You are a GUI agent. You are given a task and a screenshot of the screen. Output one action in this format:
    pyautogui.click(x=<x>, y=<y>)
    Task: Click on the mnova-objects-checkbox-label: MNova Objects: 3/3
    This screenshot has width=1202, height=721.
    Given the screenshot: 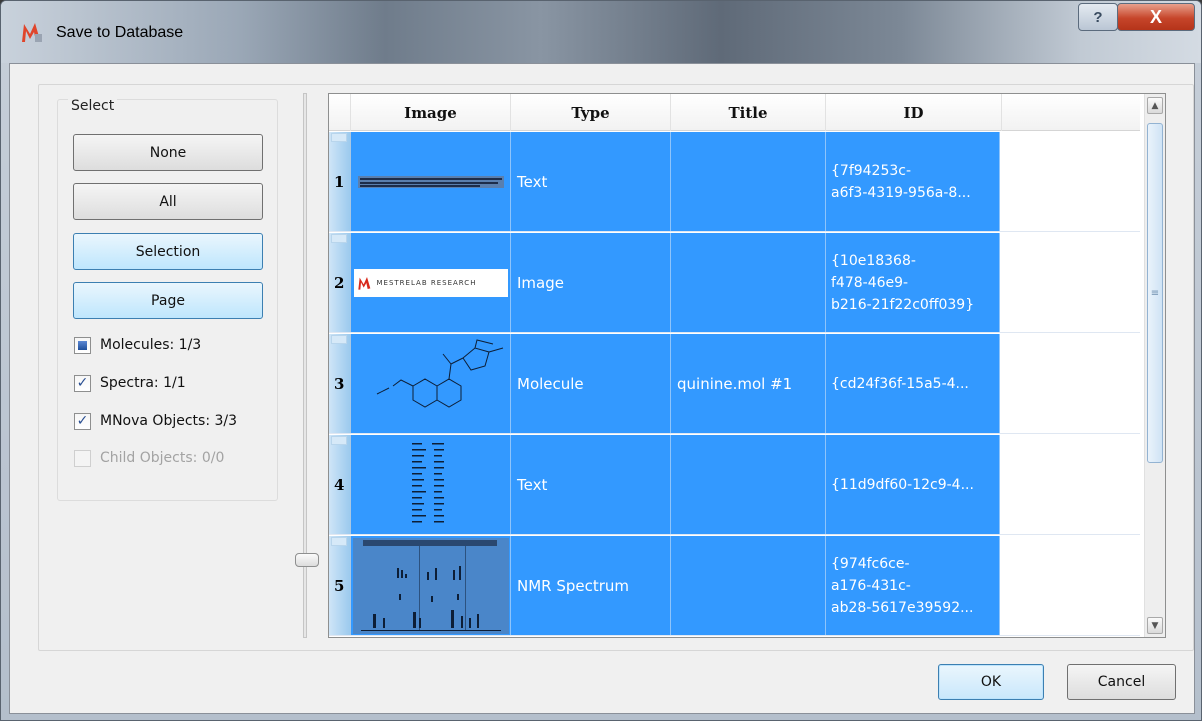 What is the action you would take?
    pyautogui.click(x=169, y=421)
    